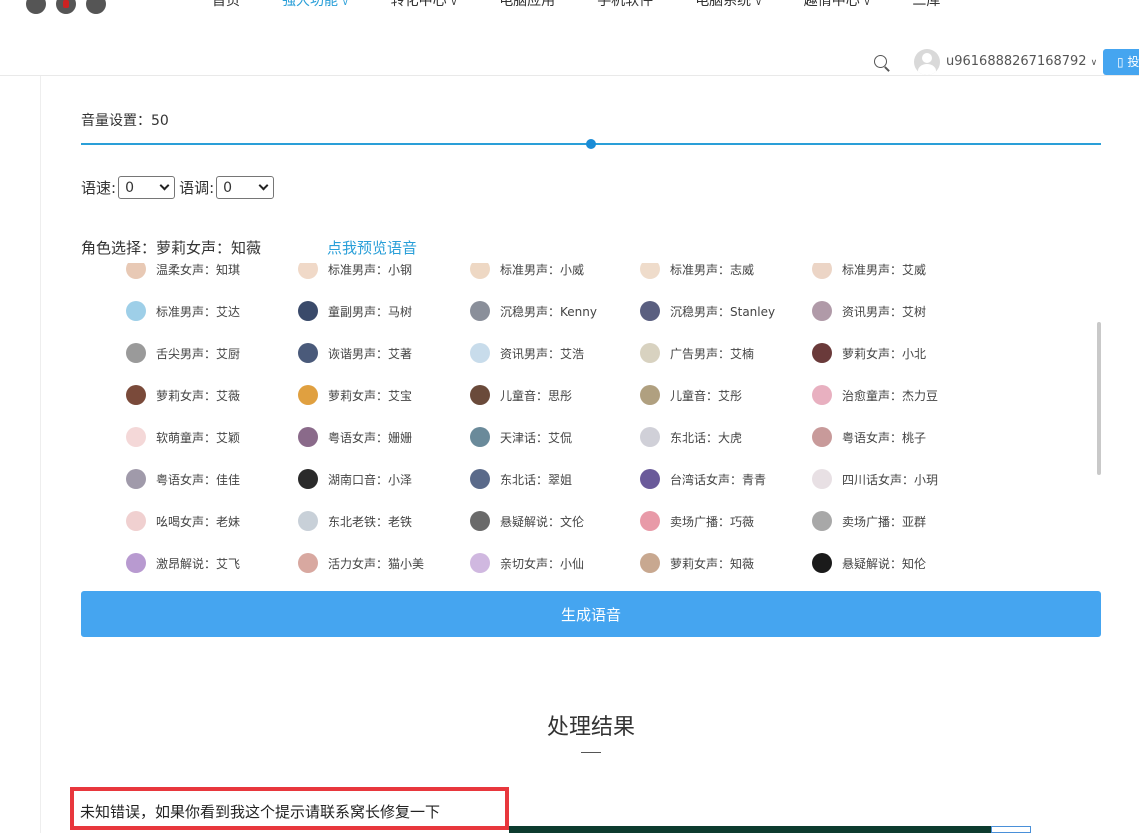  What do you see at coordinates (536, 395) in the screenshot?
I see `voice-option-label: 儿童音：思彤` at bounding box center [536, 395].